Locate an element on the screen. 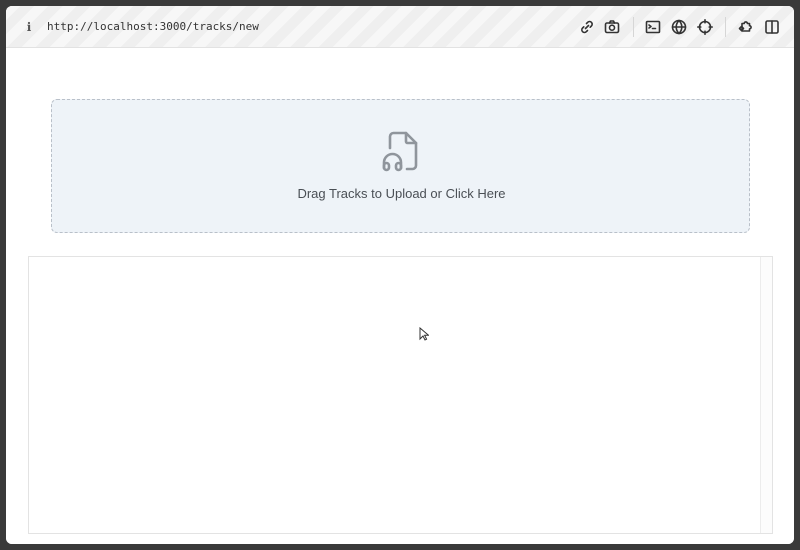 The width and height of the screenshot is (800, 550). camera-icon is located at coordinates (612, 27).